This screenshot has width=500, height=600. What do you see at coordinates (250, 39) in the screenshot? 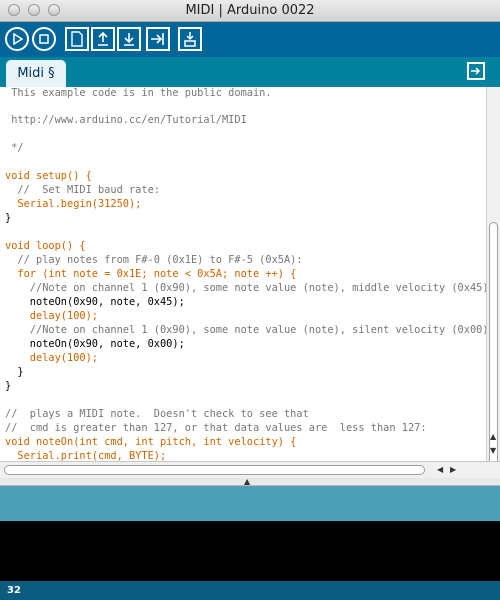
I see `toolbar` at bounding box center [250, 39].